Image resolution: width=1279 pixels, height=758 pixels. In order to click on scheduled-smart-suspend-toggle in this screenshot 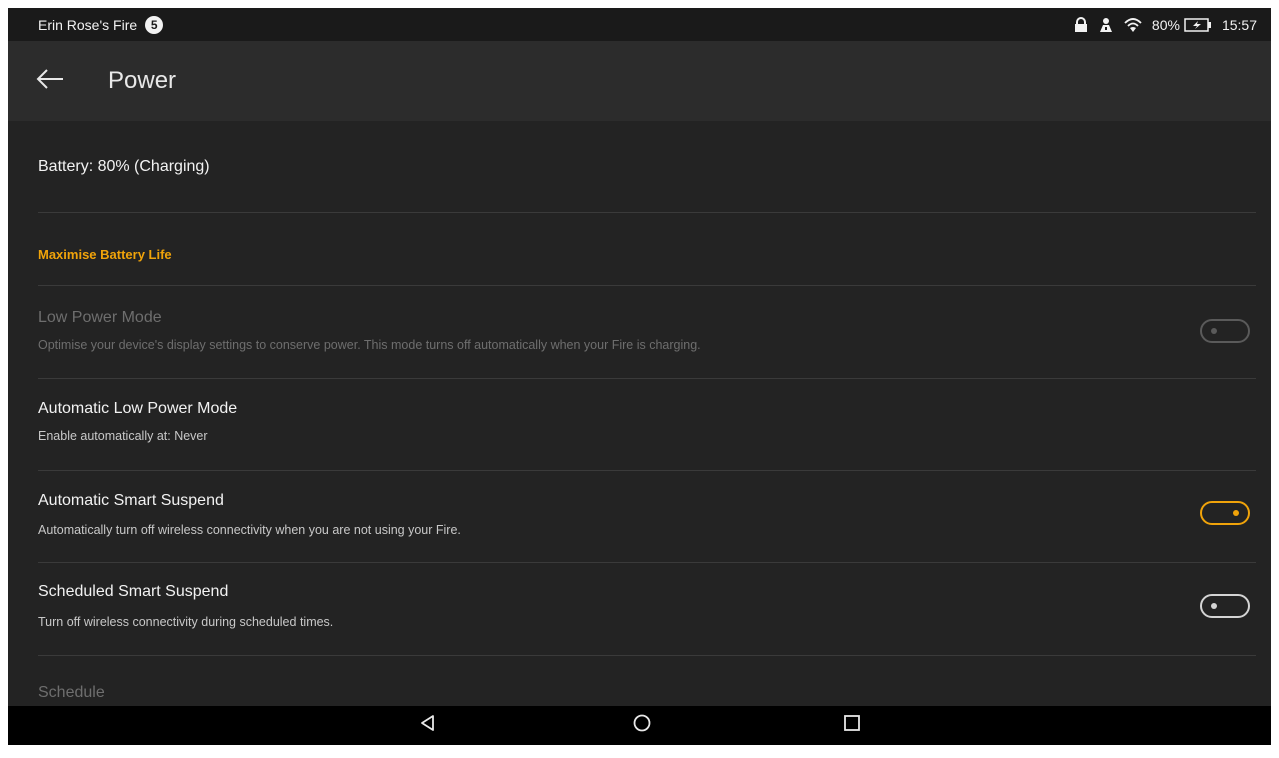, I will do `click(1225, 606)`.